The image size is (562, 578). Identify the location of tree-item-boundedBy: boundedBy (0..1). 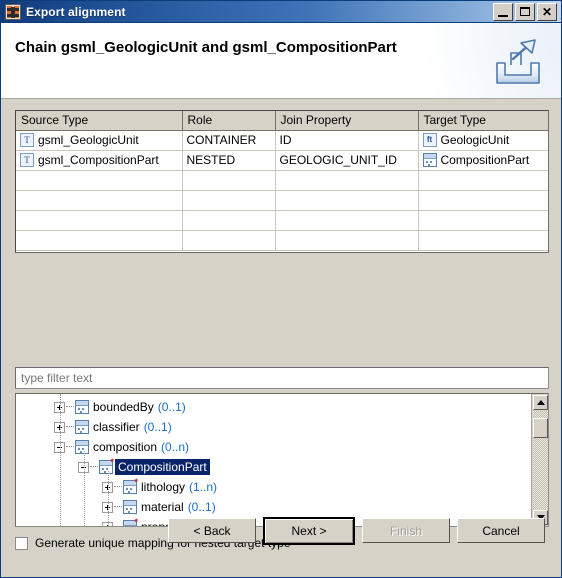
(273, 407).